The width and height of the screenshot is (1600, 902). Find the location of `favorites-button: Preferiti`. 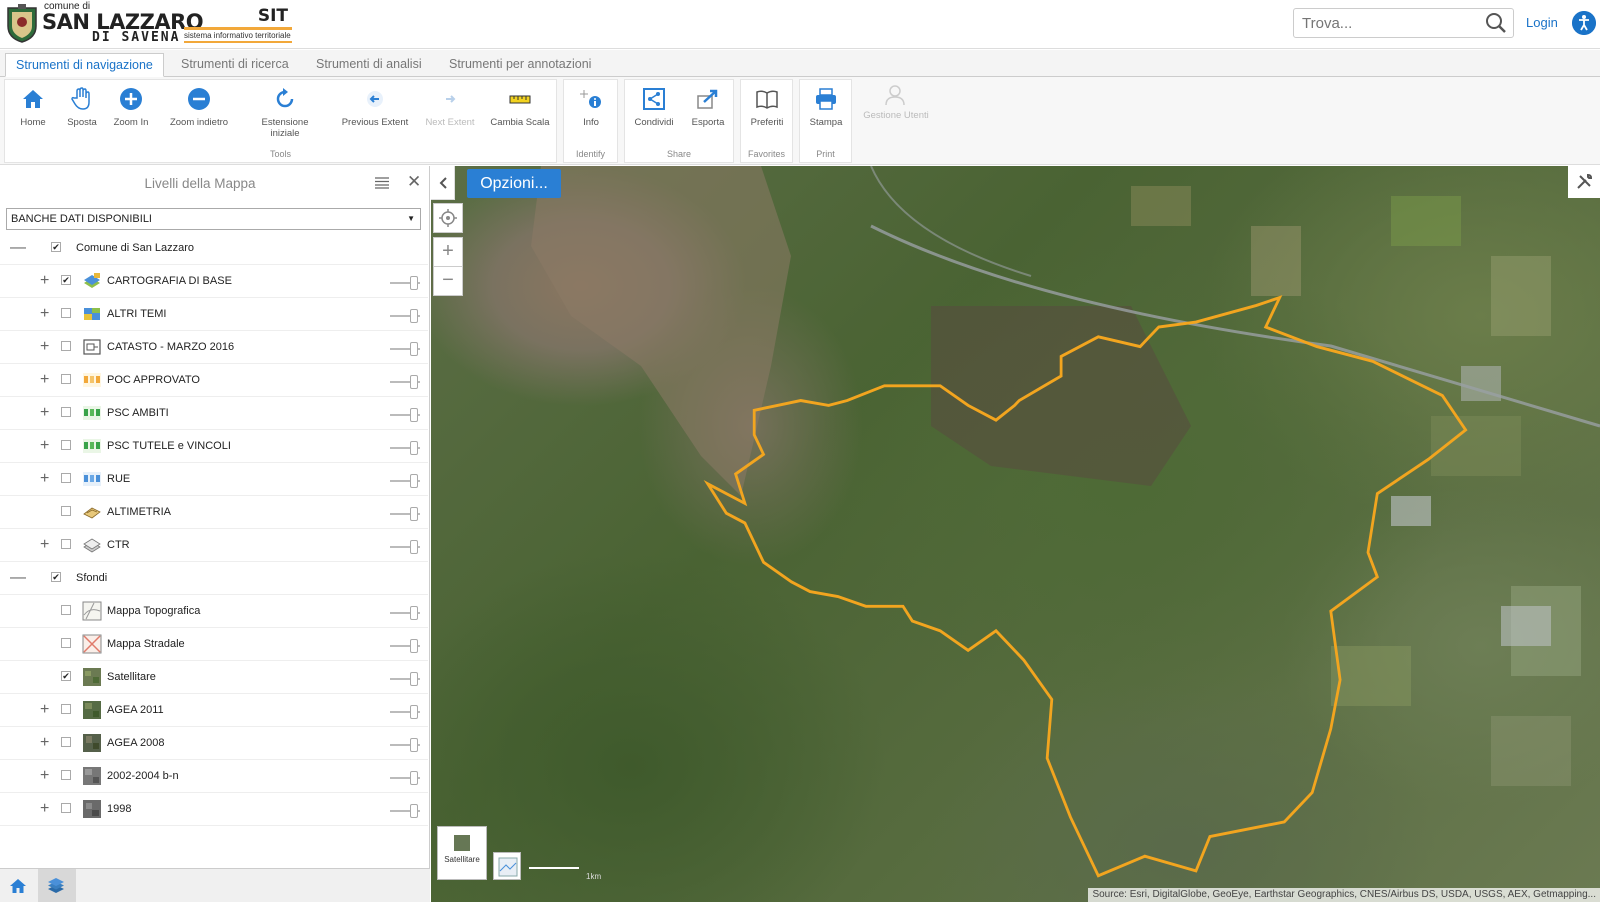

favorites-button: Preferiti is located at coordinates (767, 107).